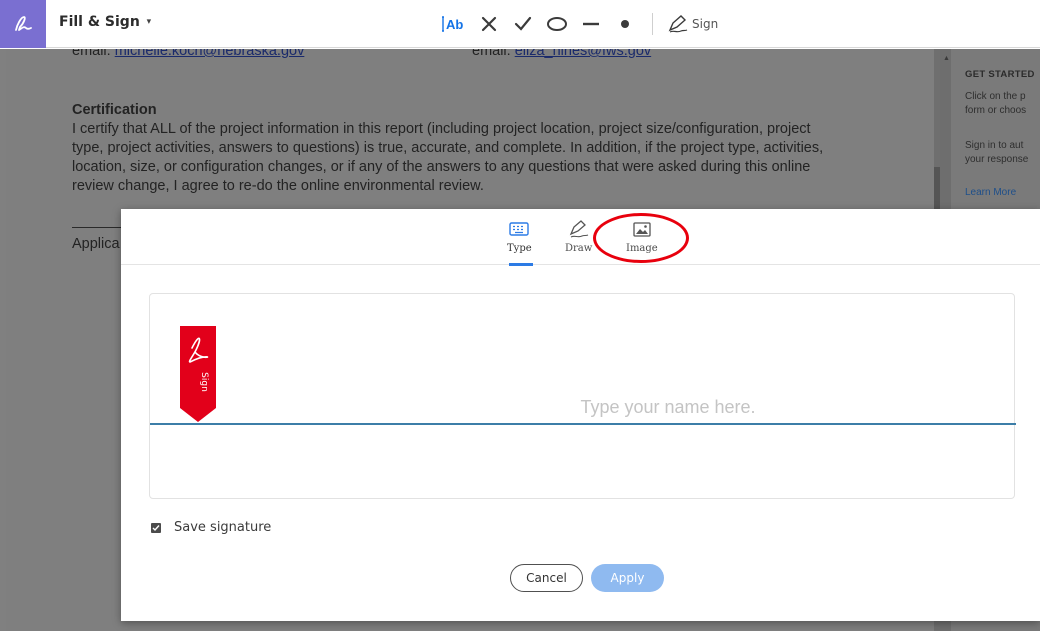 This screenshot has height=631, width=1040. I want to click on signature-tabs: Type Draw Image, so click(580, 237).